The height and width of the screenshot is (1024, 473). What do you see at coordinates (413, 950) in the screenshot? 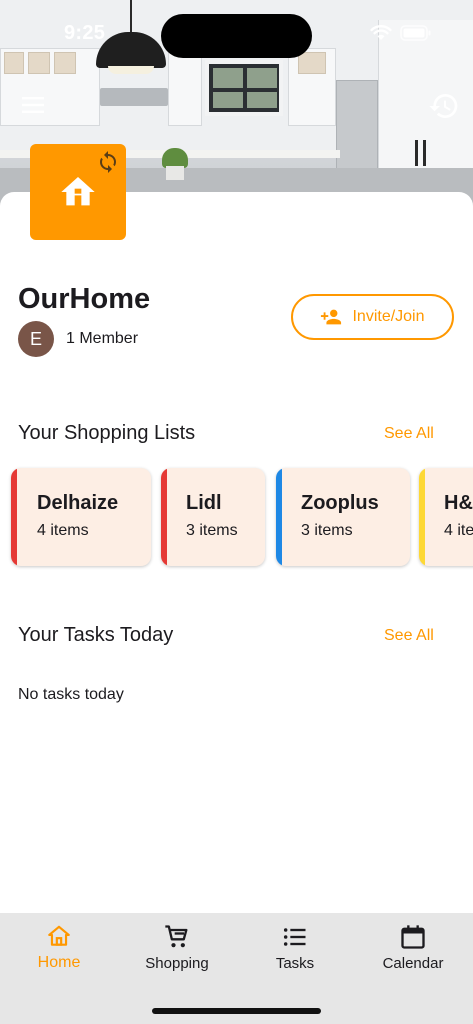
I see `nav-calendar: Calendar` at bounding box center [413, 950].